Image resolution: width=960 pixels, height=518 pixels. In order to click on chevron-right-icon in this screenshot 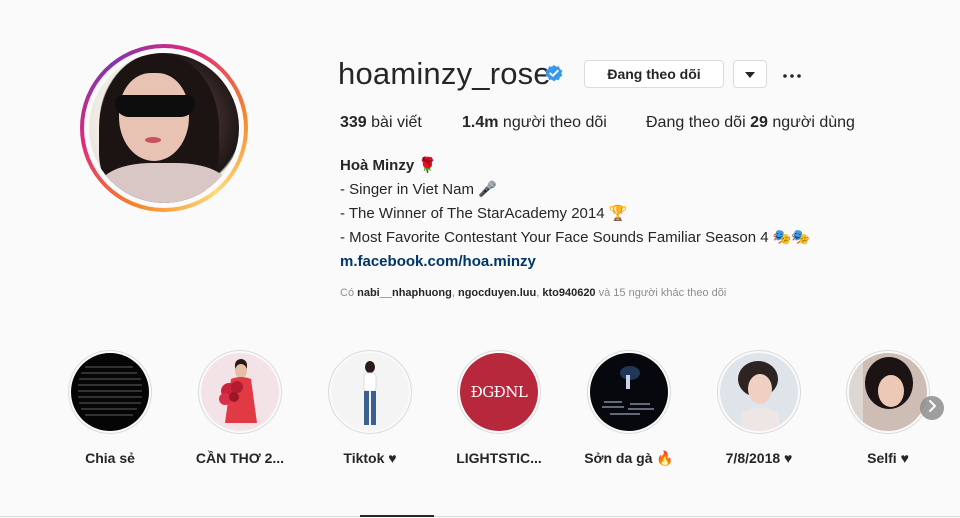, I will do `click(932, 408)`.